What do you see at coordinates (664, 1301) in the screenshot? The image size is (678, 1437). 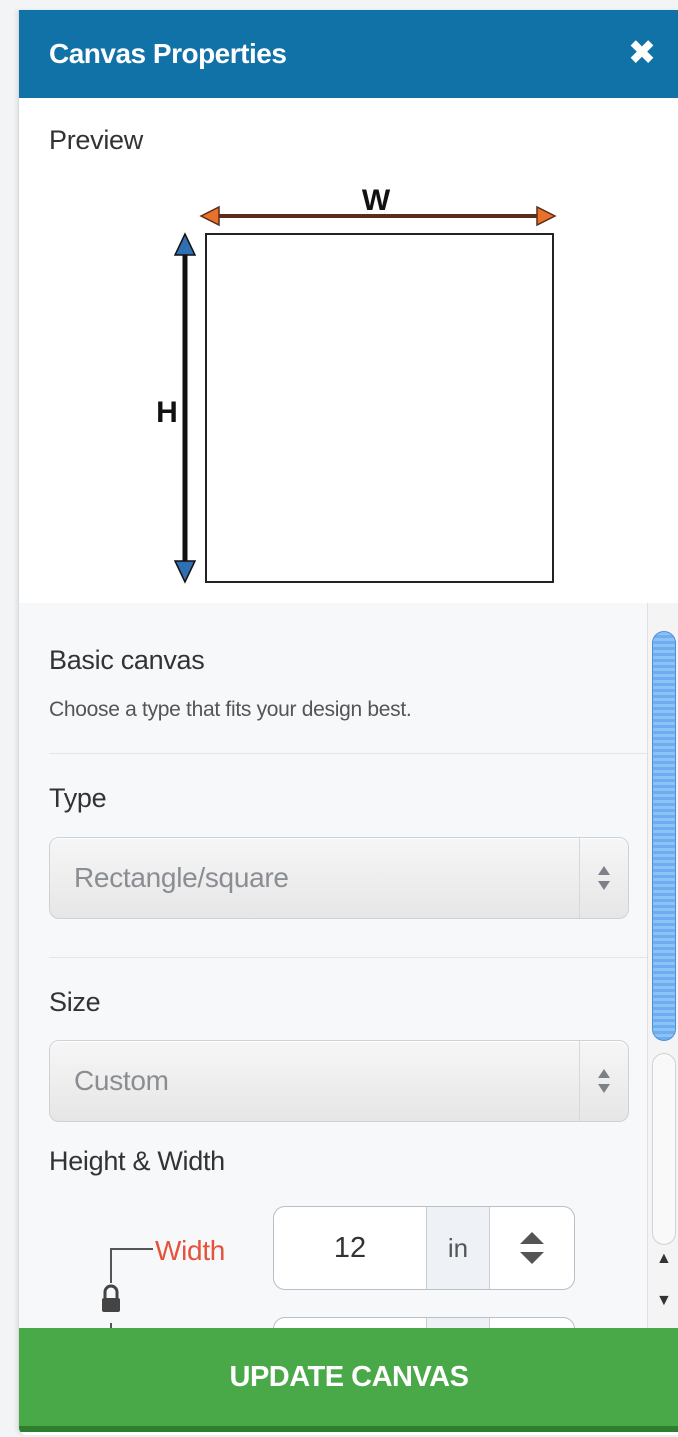 I see `scroll-down-icon: ▼` at bounding box center [664, 1301].